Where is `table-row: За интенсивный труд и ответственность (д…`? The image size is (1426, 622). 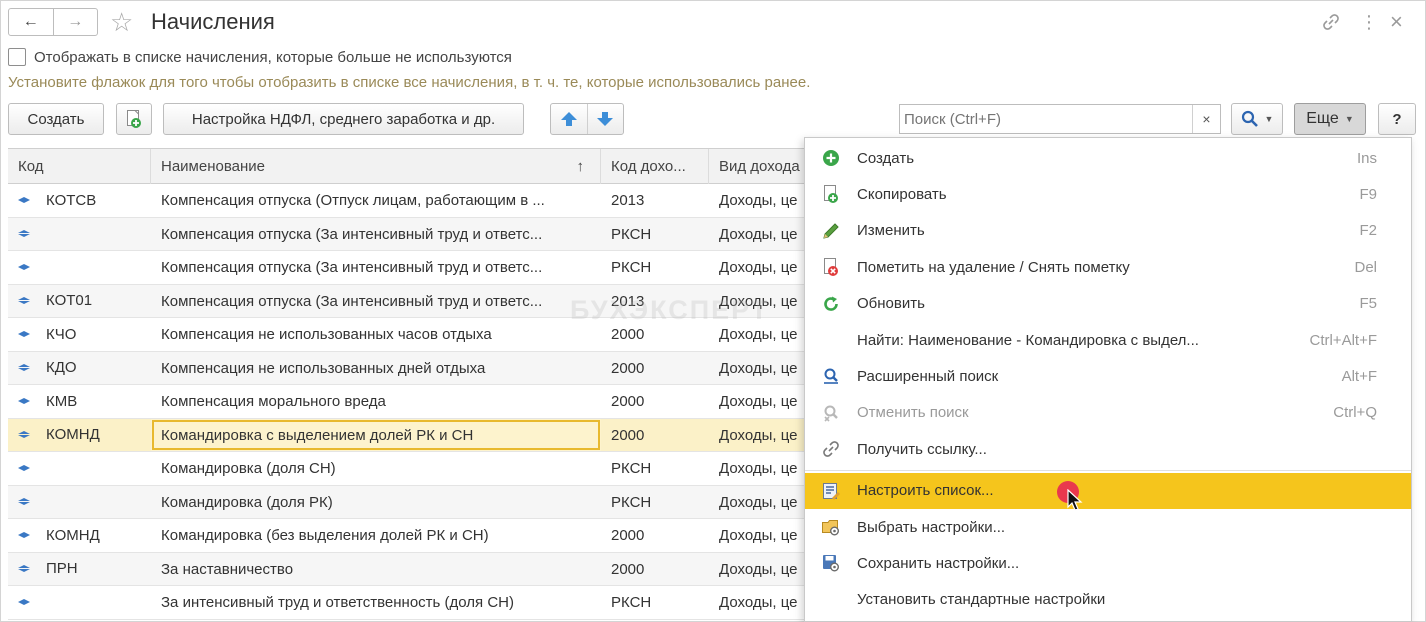 table-row: За интенсивный труд и ответственность (д… is located at coordinates (407, 603).